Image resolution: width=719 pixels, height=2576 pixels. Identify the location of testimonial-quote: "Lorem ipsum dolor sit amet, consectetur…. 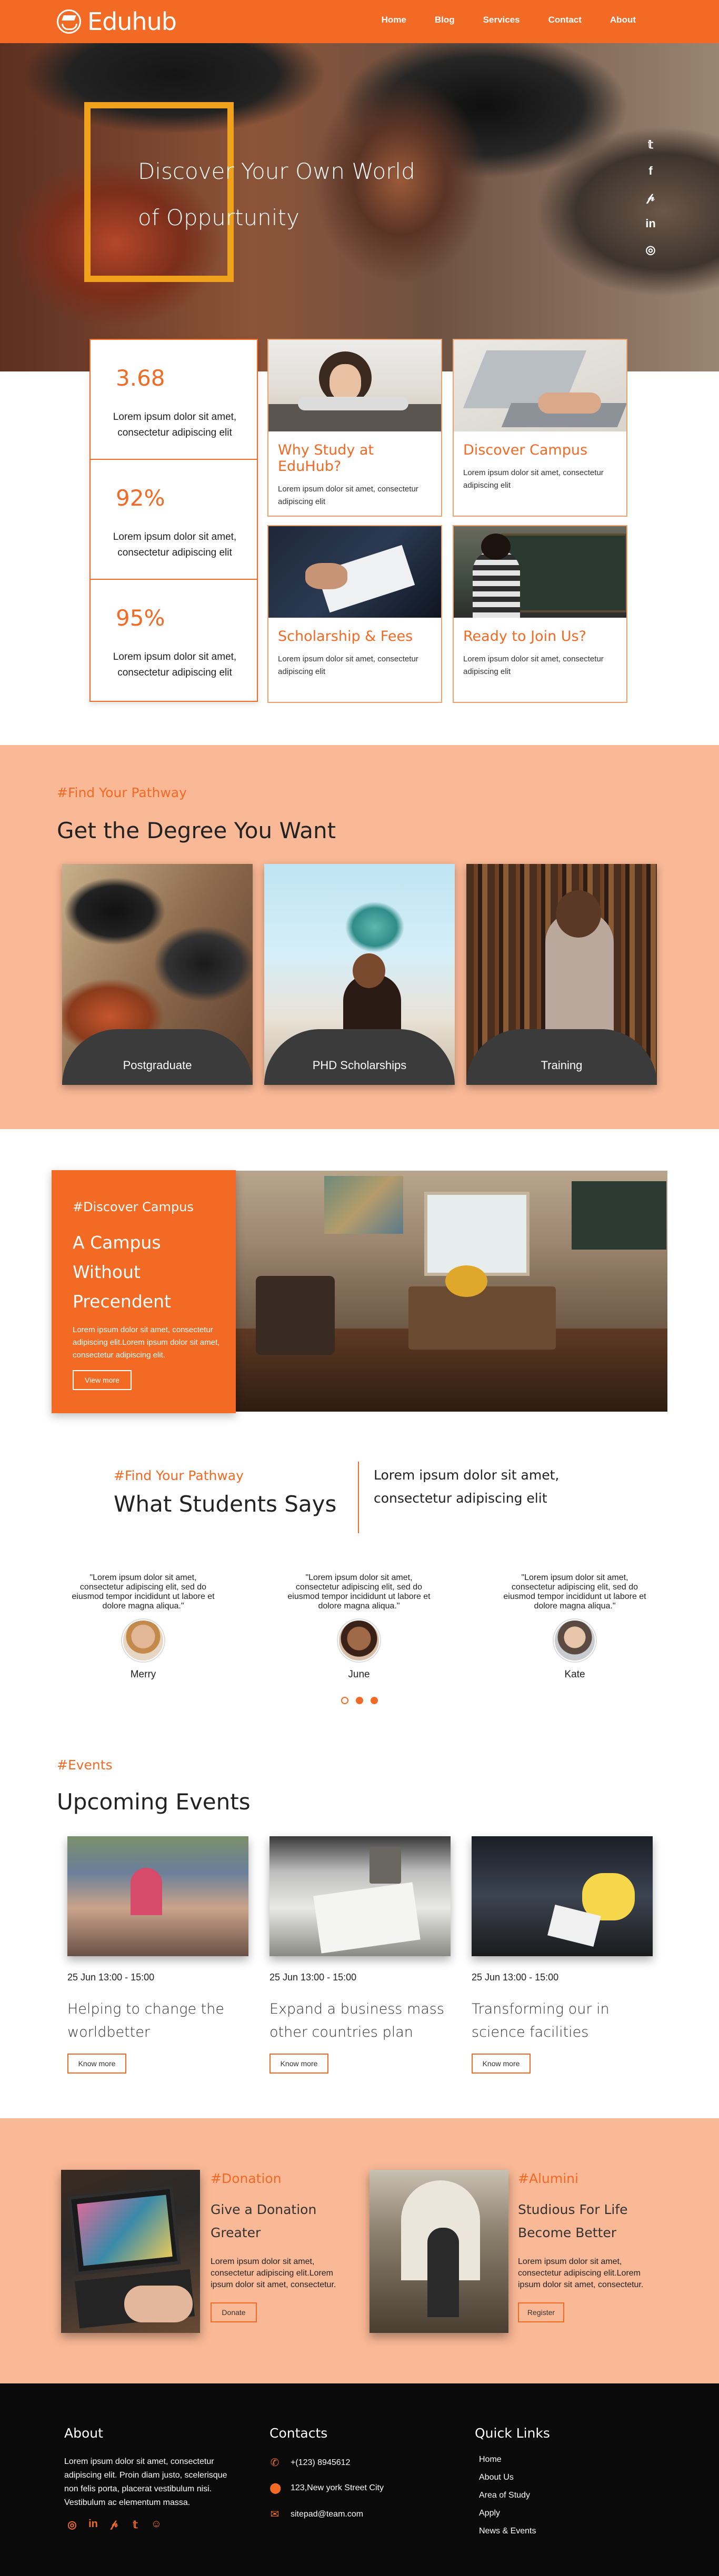
(143, 1592).